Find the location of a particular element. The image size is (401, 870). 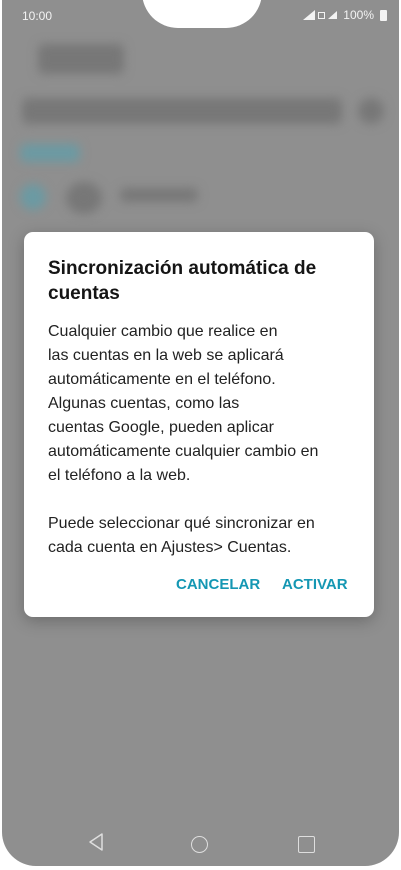

message-line: el teléfono a la web. is located at coordinates (119, 475).